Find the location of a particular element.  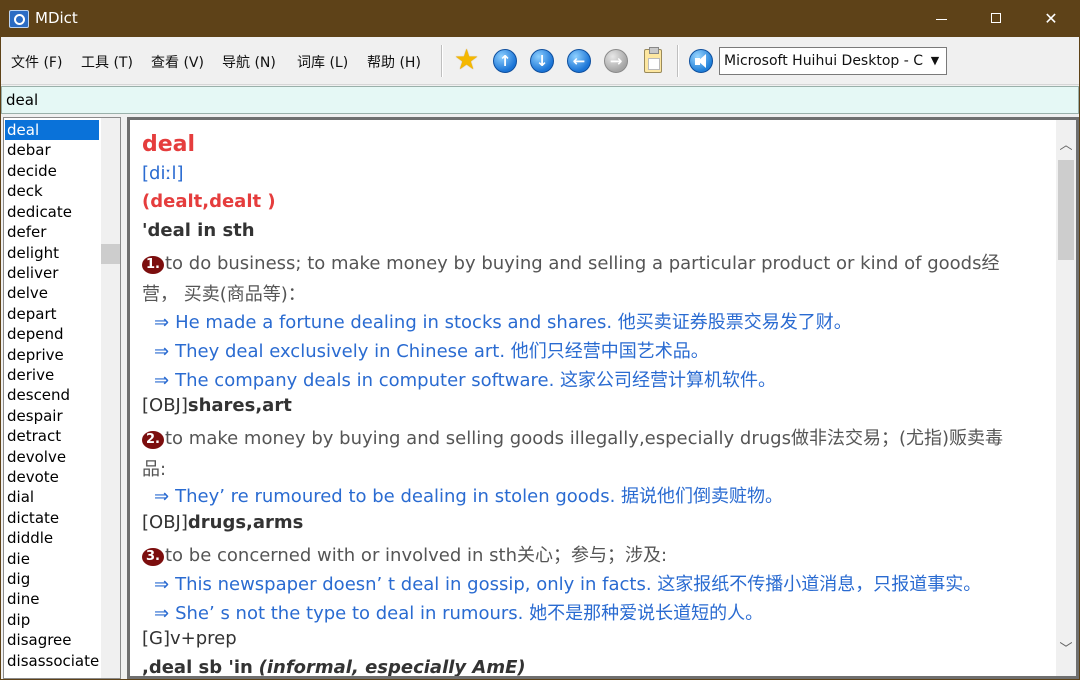

list-item: dip is located at coordinates (52, 620).